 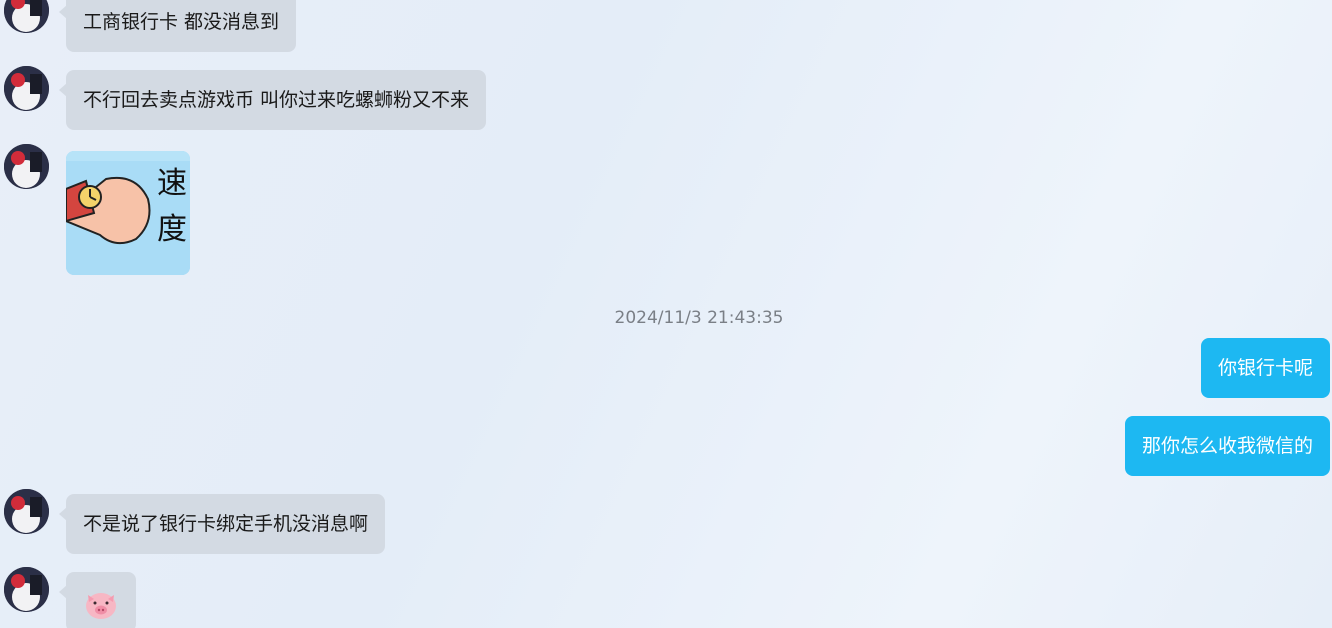 What do you see at coordinates (276, 100) in the screenshot?
I see `message-text: 不行回去卖点游戏币 叫你过来吃螺蛳粉又不来` at bounding box center [276, 100].